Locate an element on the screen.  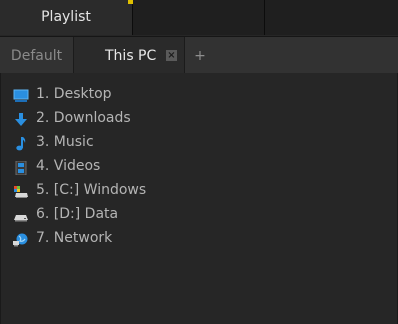
list-item-desktop: 1. Desktop is located at coordinates (199, 94).